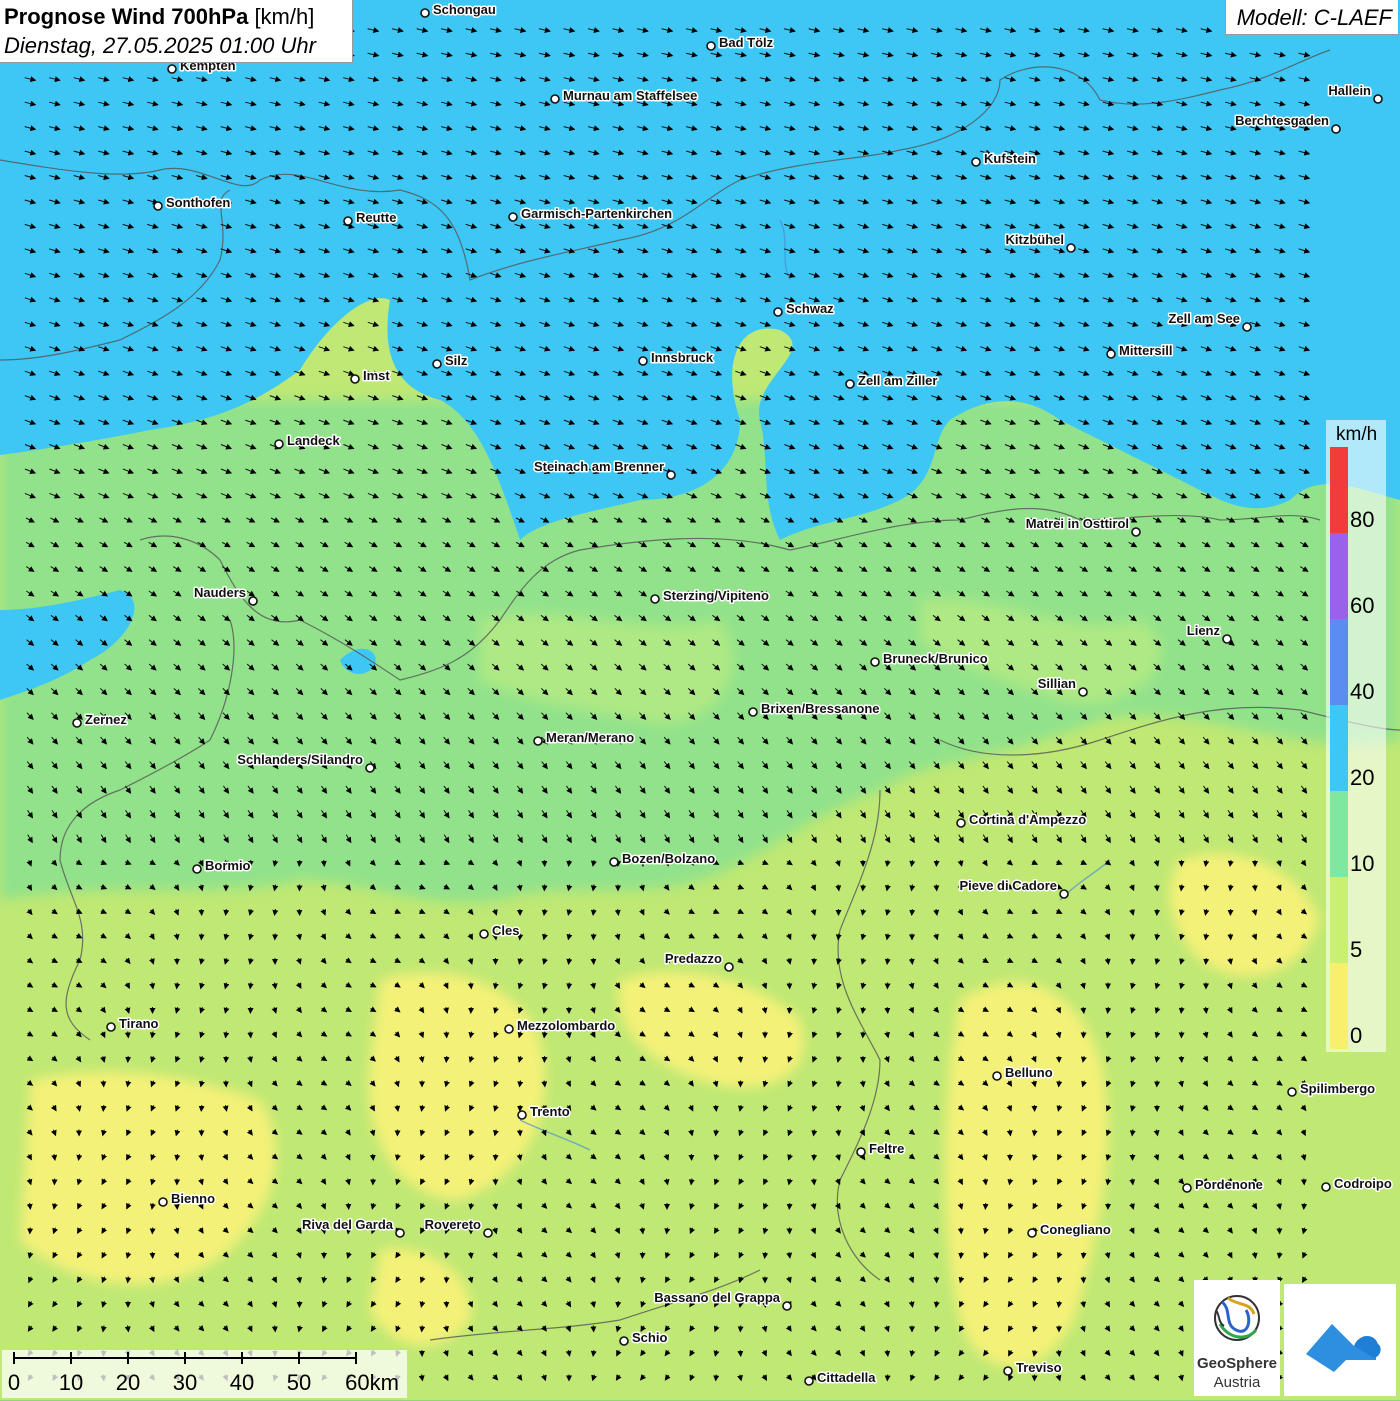 The width and height of the screenshot is (1400, 1401). Describe the element at coordinates (1204, 630) in the screenshot. I see `city-label: Lienz` at that location.